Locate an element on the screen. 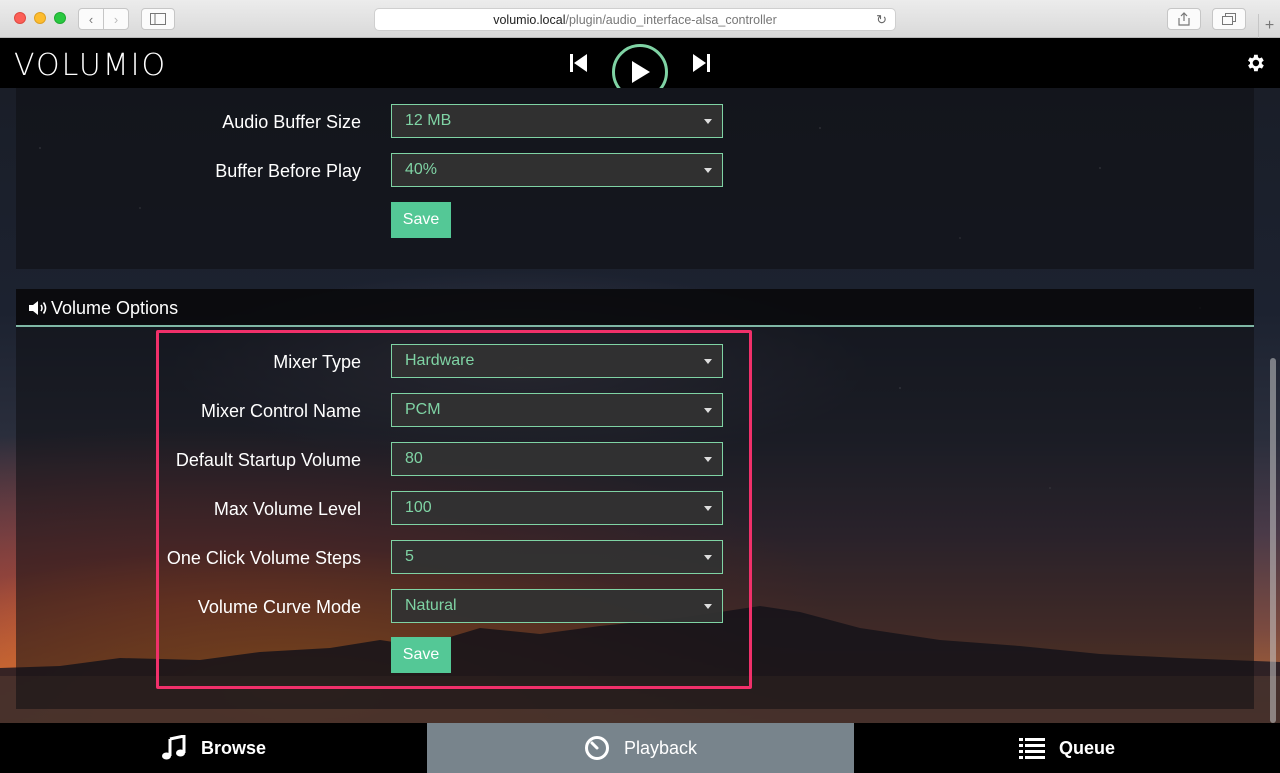 The height and width of the screenshot is (773, 1280). tab-playback: Playback is located at coordinates (640, 748).